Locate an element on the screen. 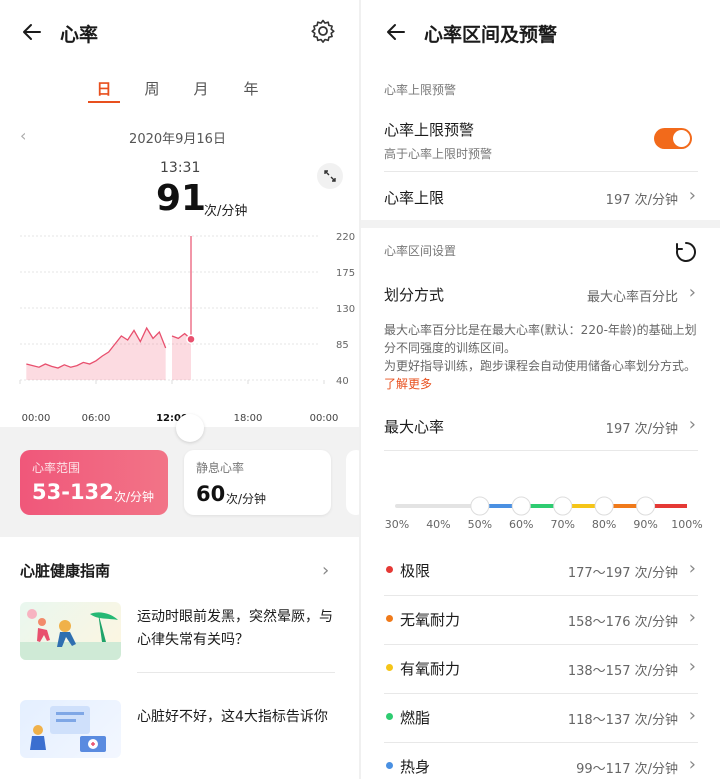  x-tick-label: 18:00 is located at coordinates (248, 418).